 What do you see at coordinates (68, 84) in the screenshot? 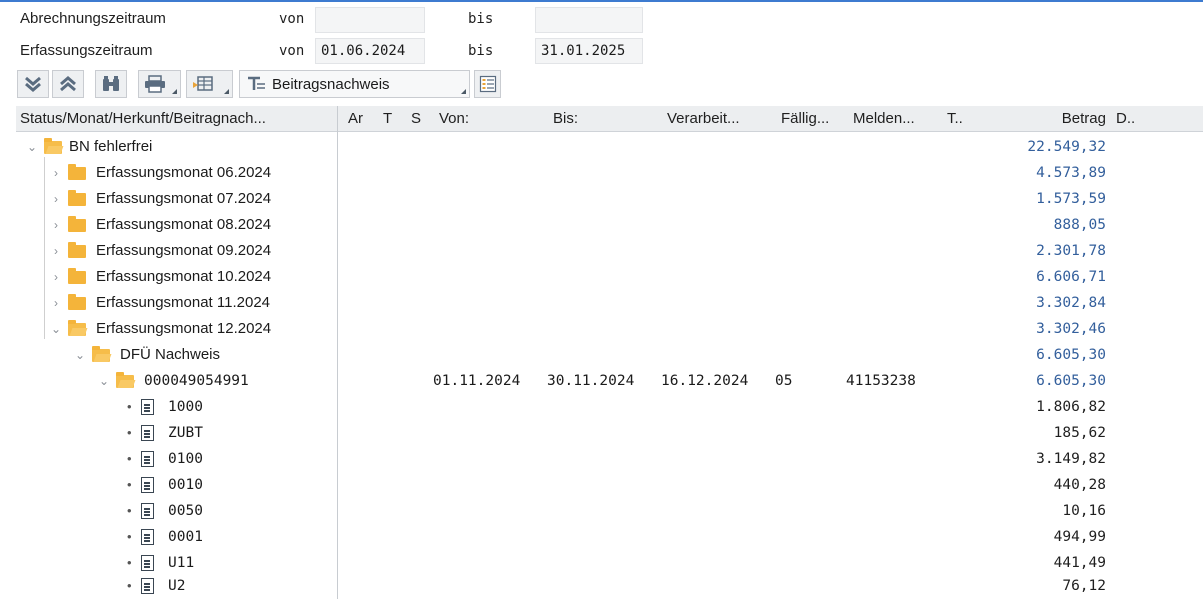
I see `collapse-all-button` at bounding box center [68, 84].